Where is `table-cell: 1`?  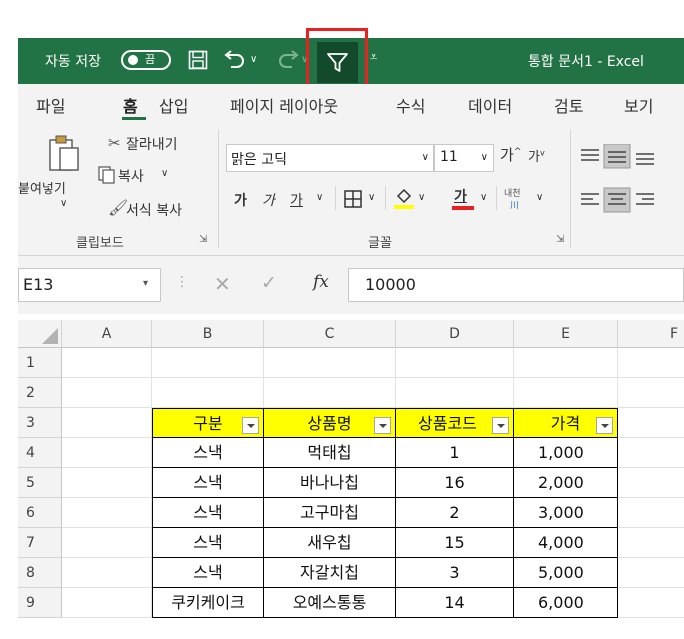
table-cell: 1 is located at coordinates (455, 453).